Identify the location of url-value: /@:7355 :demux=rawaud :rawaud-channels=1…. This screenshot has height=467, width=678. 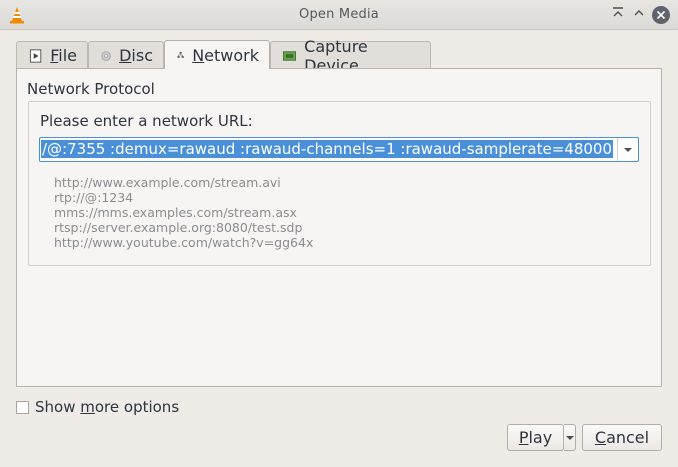
(327, 149).